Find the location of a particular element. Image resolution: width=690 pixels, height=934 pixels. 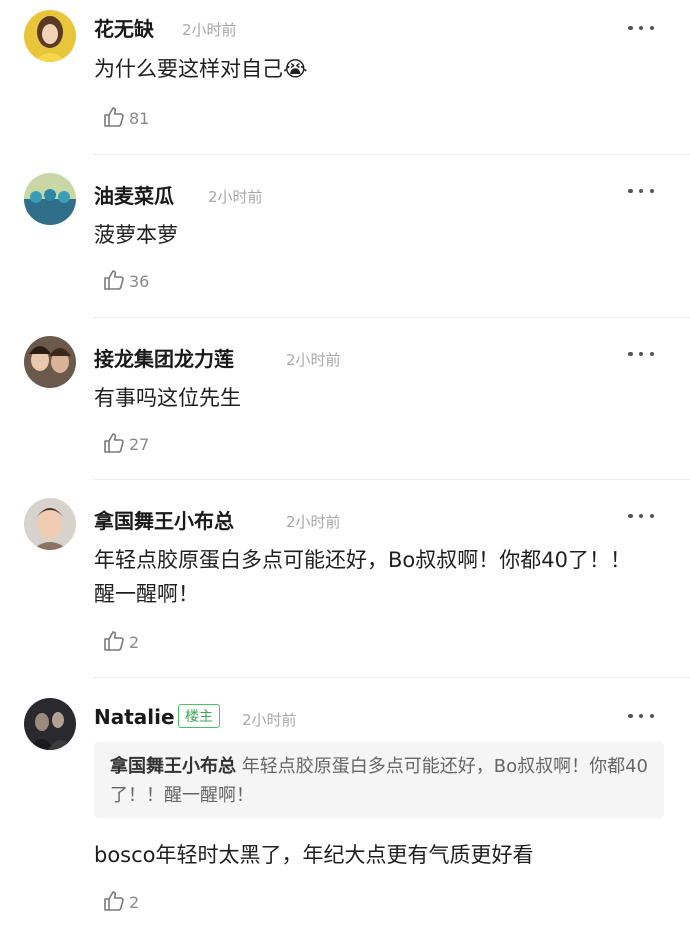

username: Natalie is located at coordinates (134, 717).